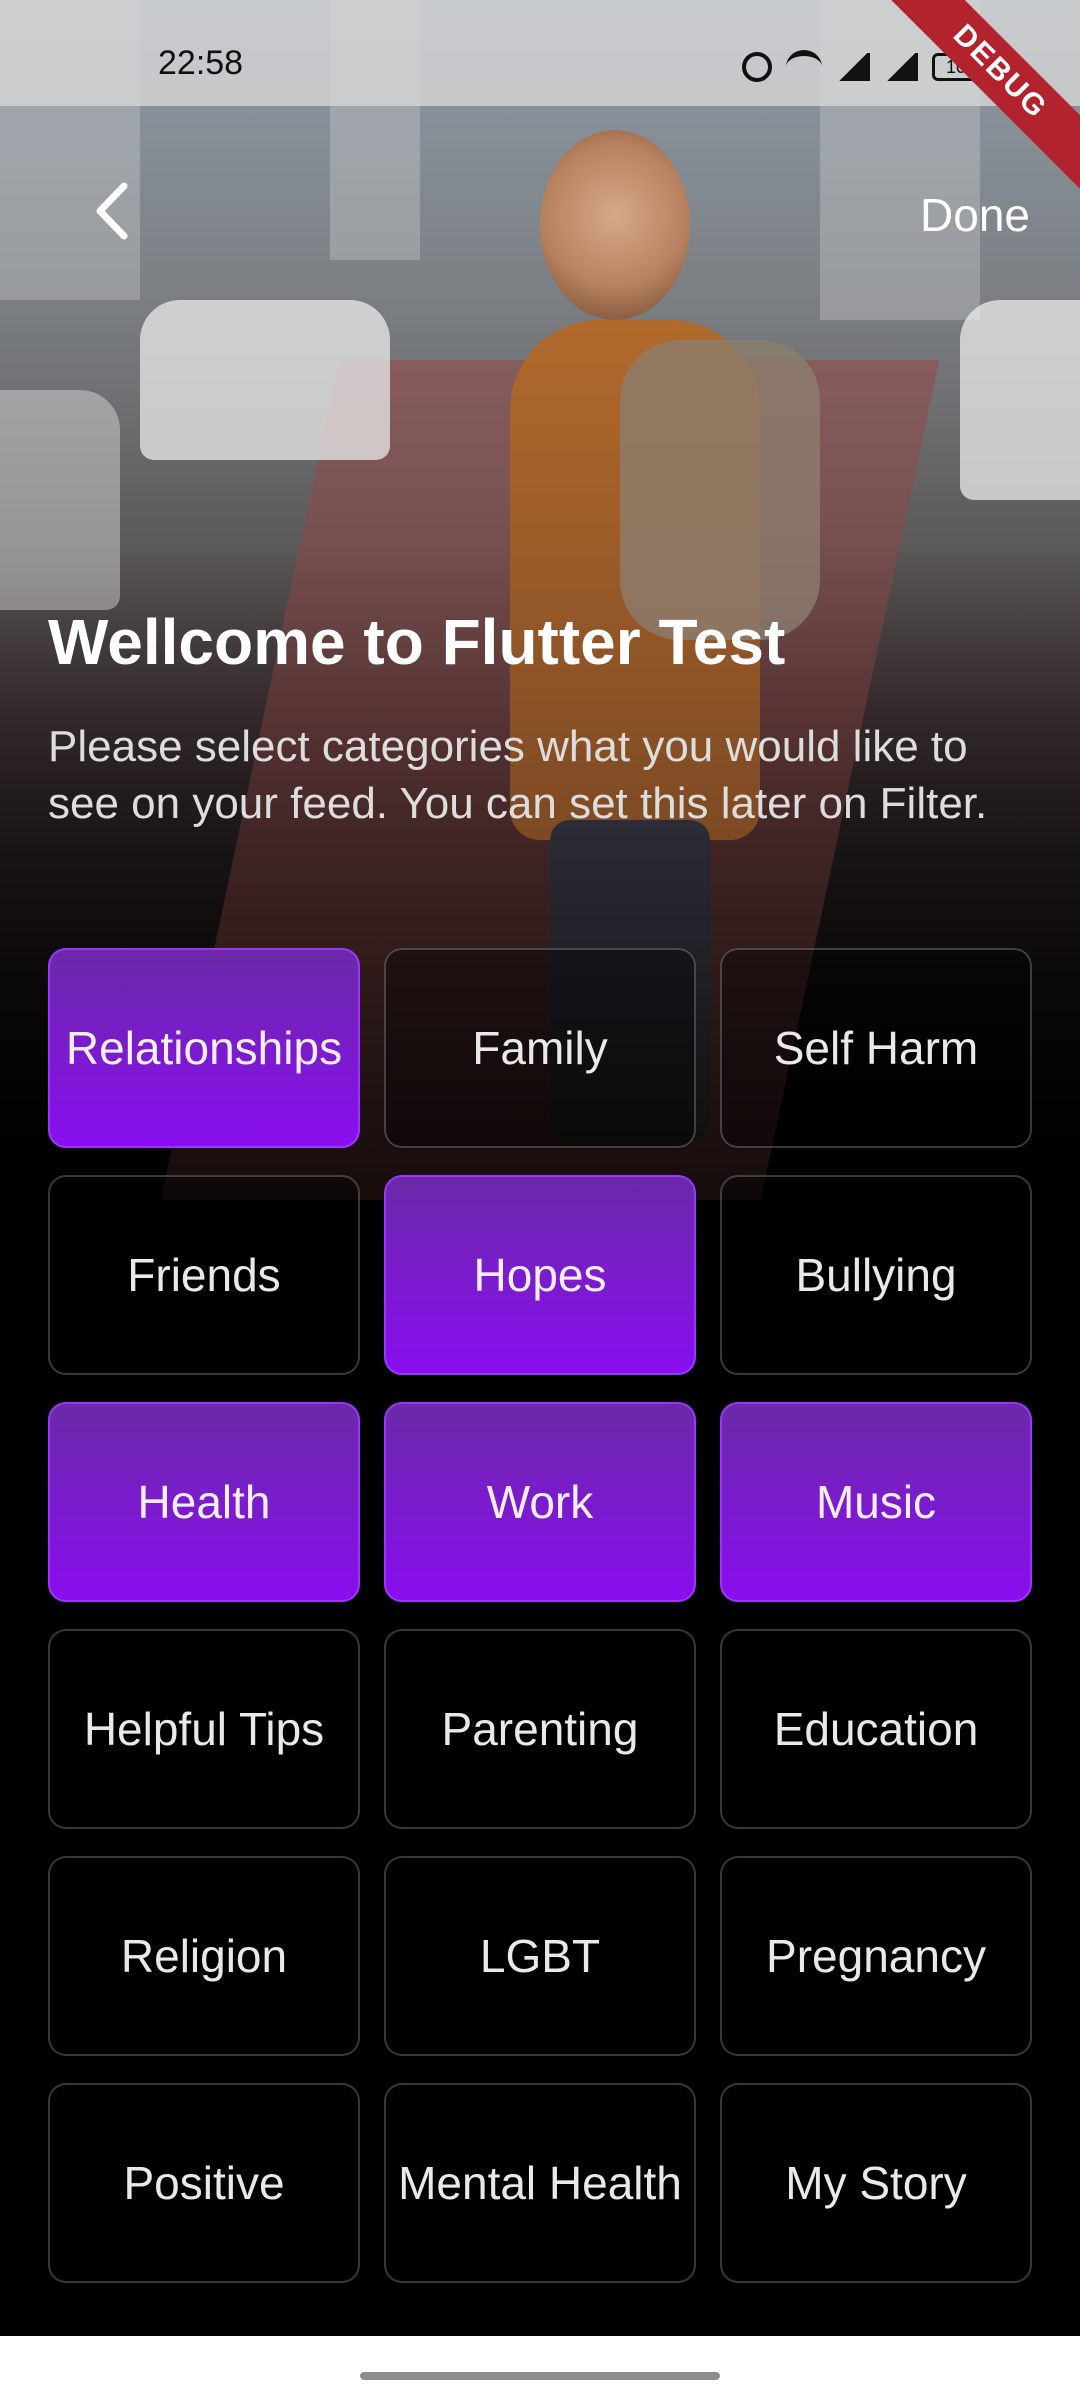  What do you see at coordinates (540, 1275) in the screenshot?
I see `category-hopes: Hopes` at bounding box center [540, 1275].